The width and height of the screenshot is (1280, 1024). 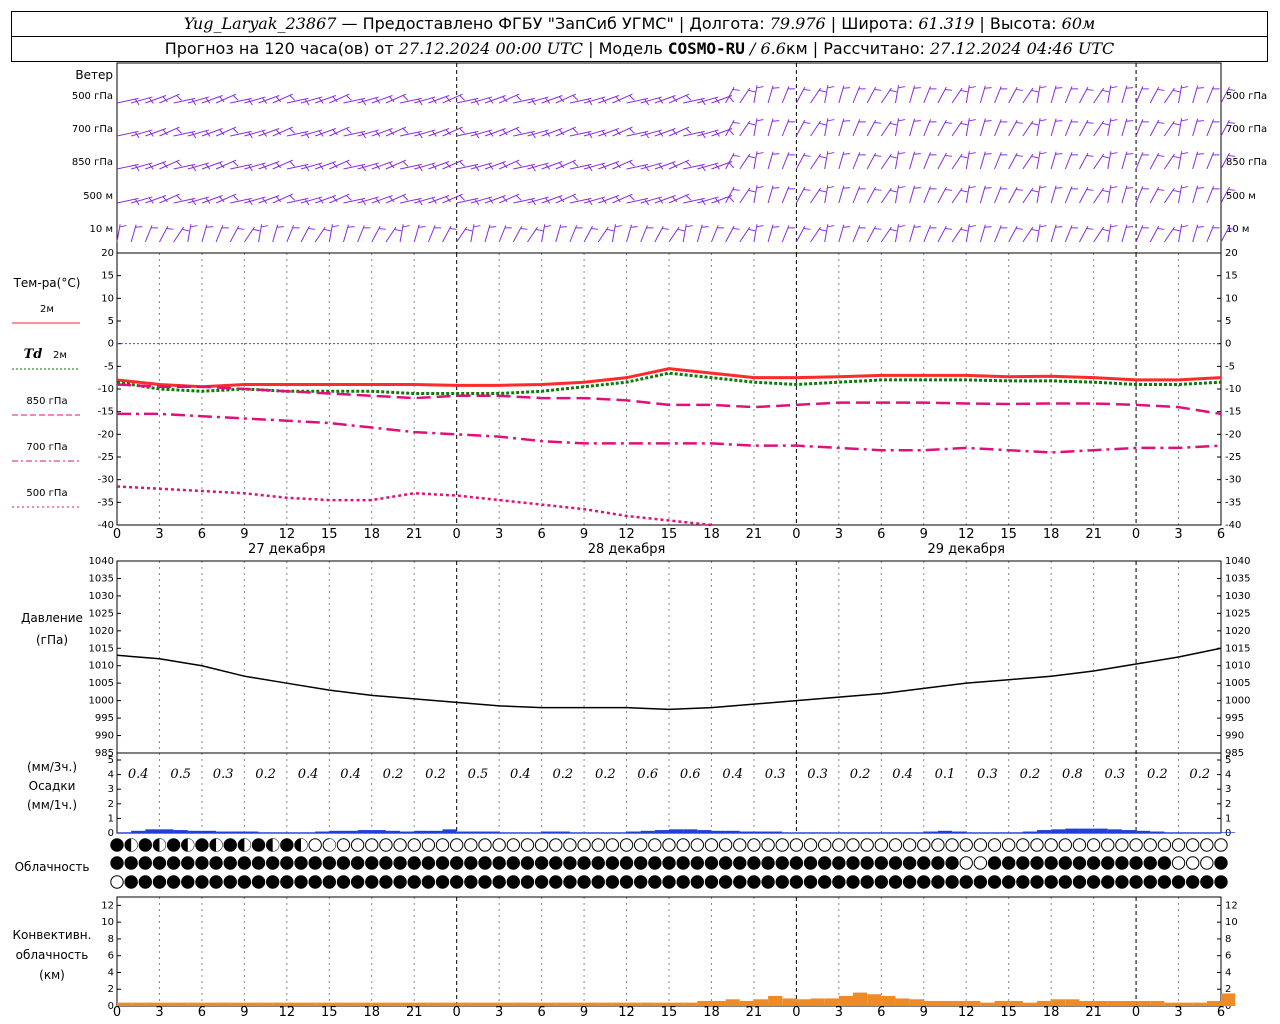 I want to click on ytick-label-right: 4, so click(x=1228, y=775).